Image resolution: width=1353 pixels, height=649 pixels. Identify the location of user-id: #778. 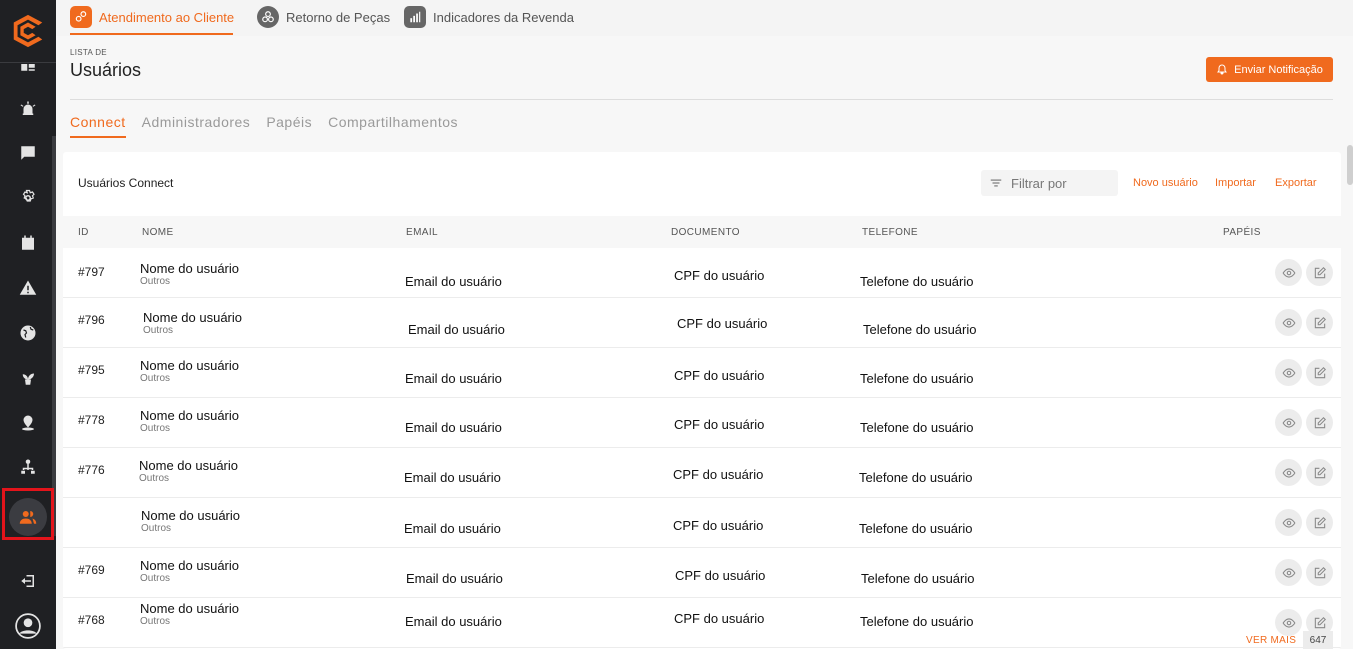
(91, 420).